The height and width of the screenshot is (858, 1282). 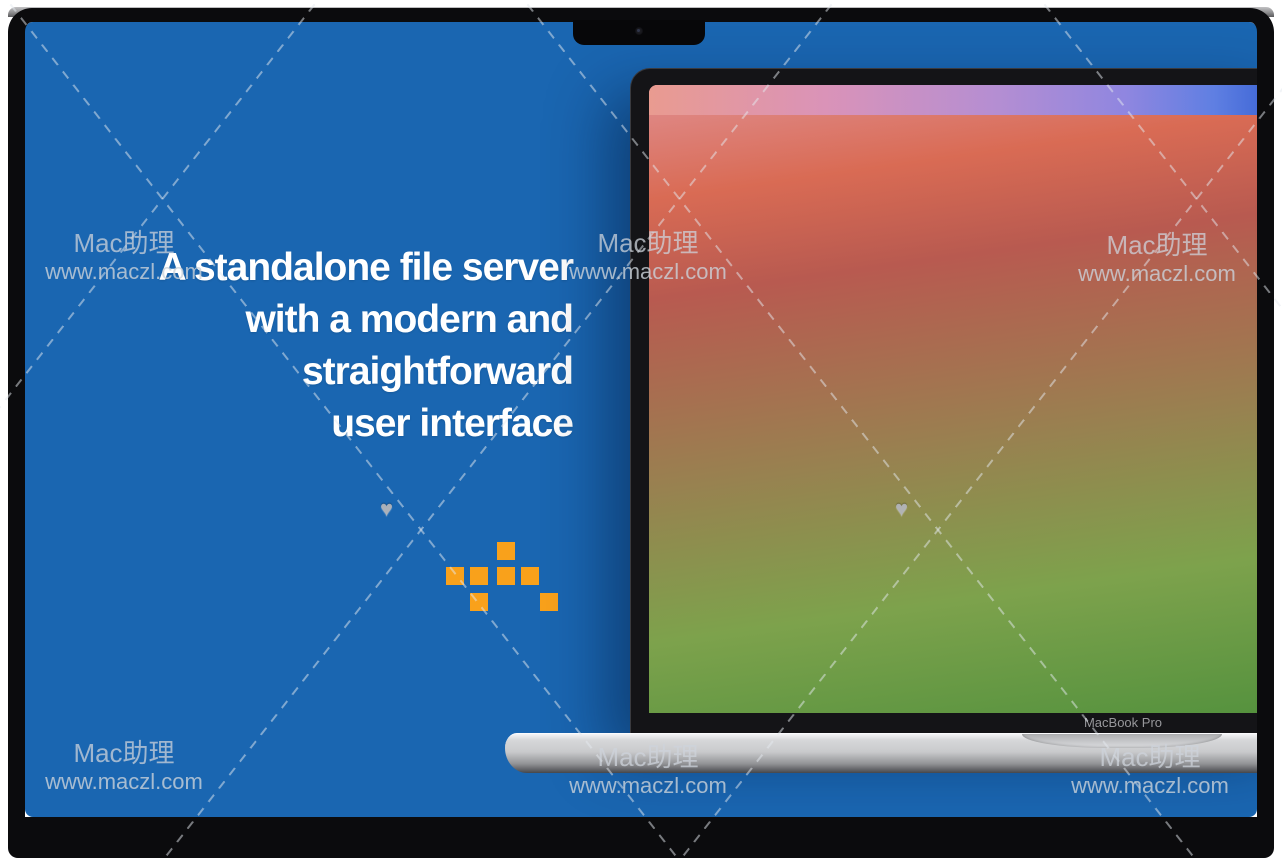 I want to click on camera-notch, so click(x=639, y=32).